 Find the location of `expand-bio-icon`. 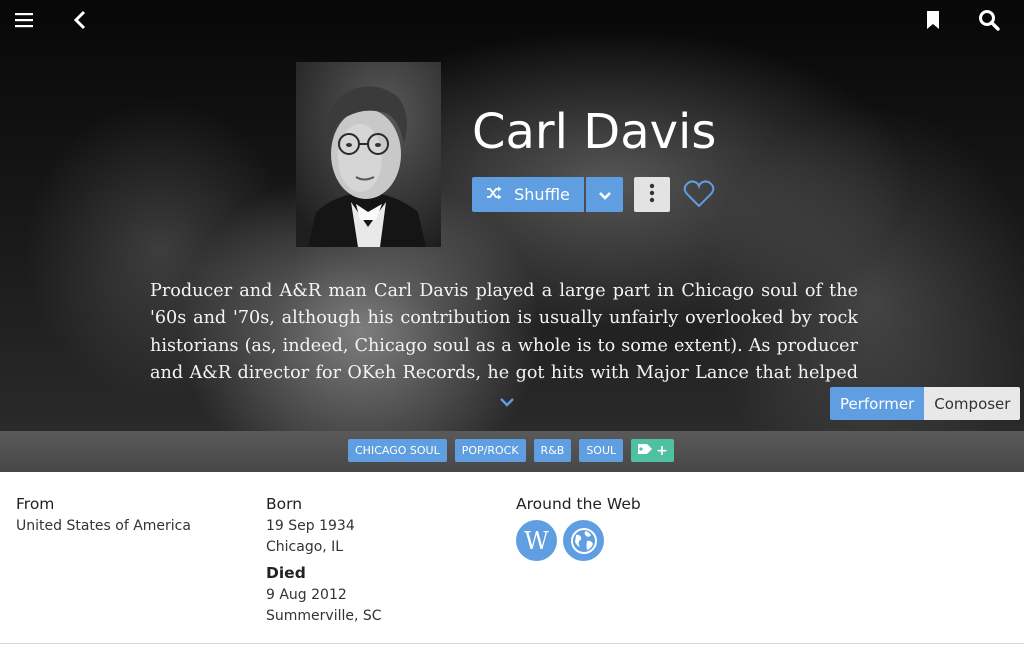

expand-bio-icon is located at coordinates (507, 400).